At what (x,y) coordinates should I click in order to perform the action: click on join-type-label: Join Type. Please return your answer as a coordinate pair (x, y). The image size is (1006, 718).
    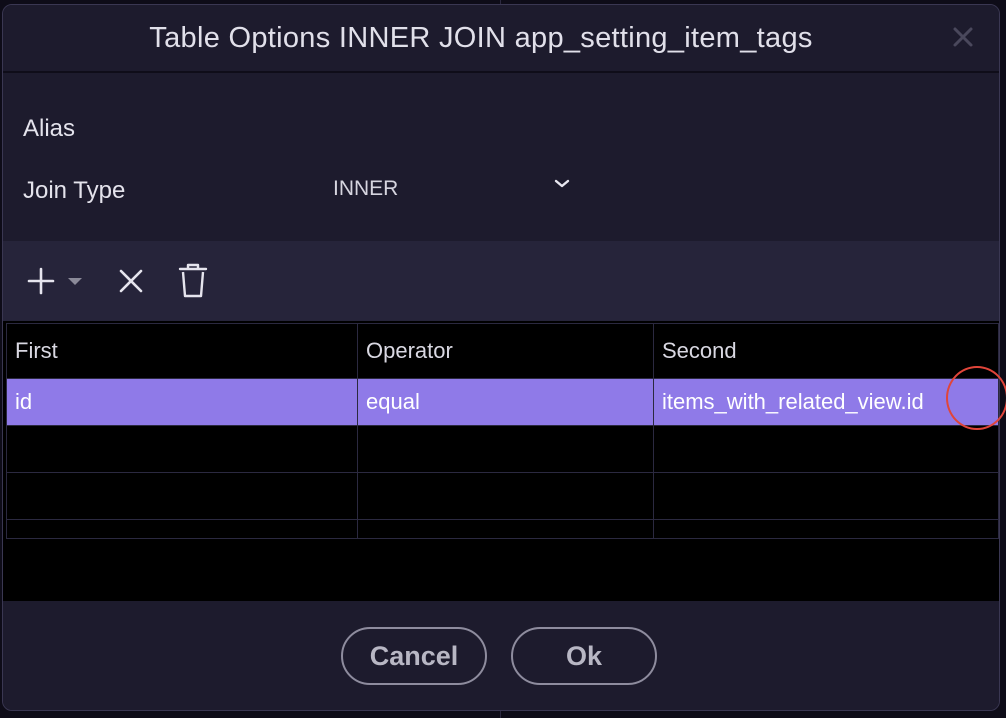
    Looking at the image, I should click on (74, 190).